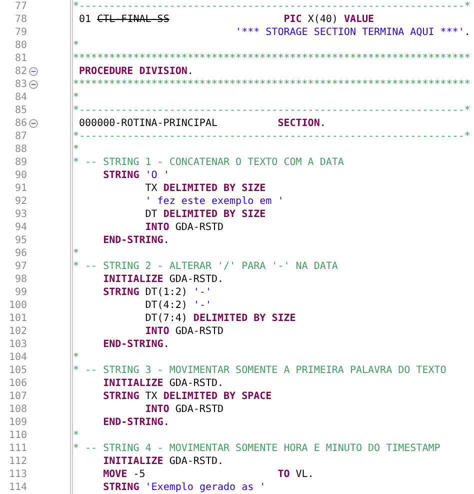  Describe the element at coordinates (20, 175) in the screenshot. I see `line-number: 90` at that location.